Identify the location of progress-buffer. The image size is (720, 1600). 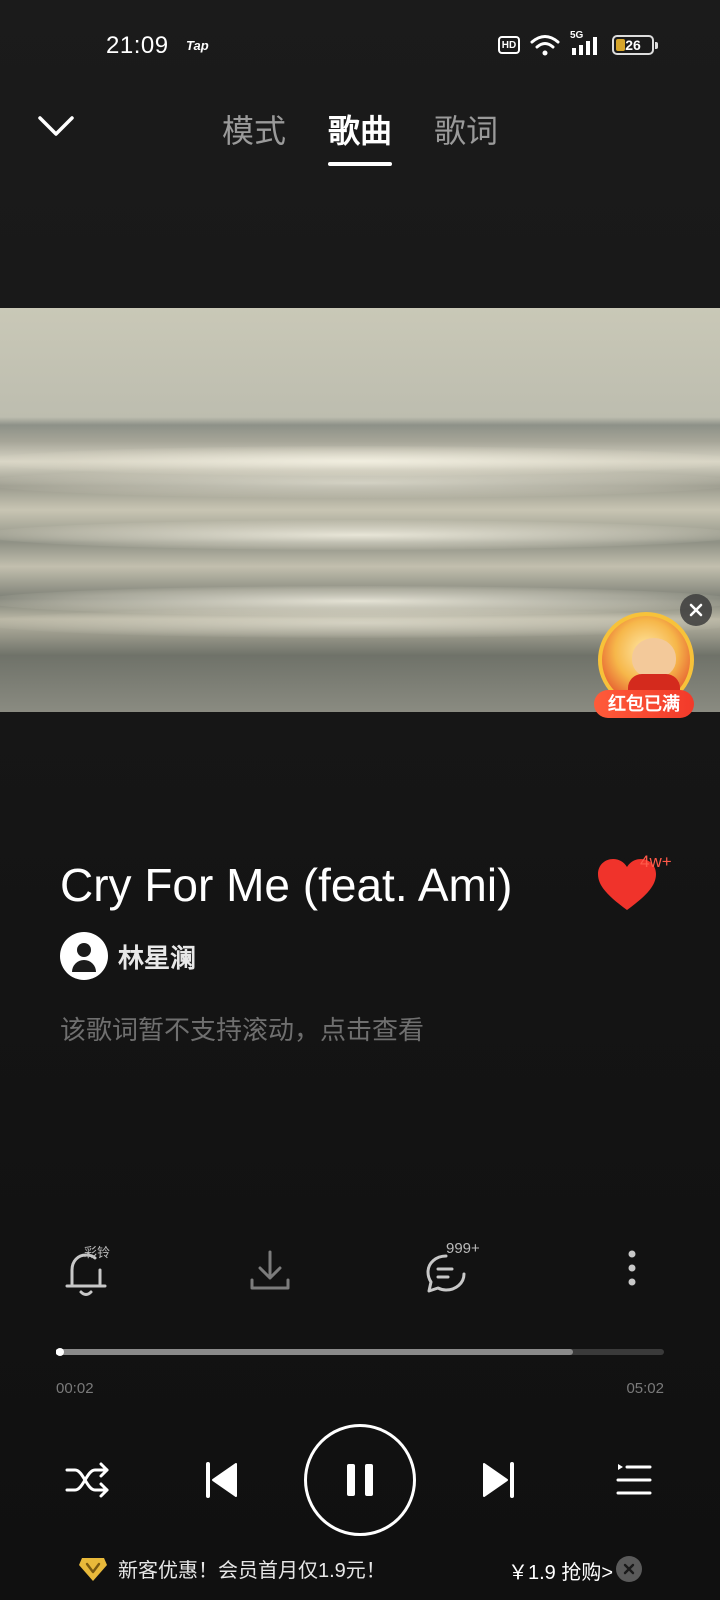
(314, 1352).